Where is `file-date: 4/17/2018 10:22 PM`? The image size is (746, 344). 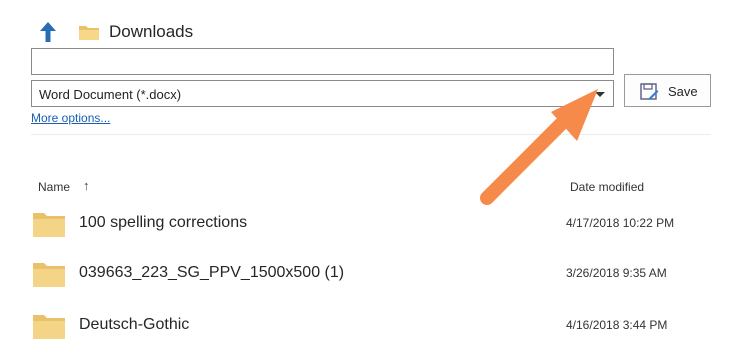 file-date: 4/17/2018 10:22 PM is located at coordinates (620, 223).